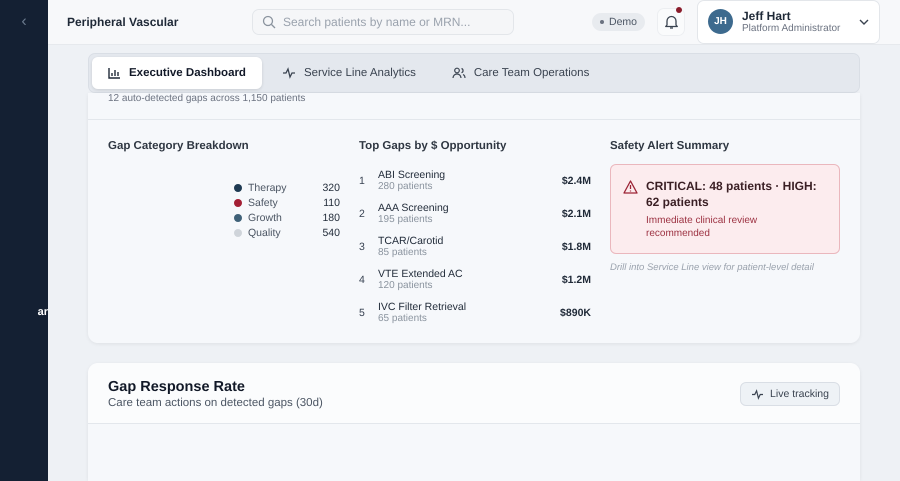  Describe the element at coordinates (767, 16) in the screenshot. I see `user-name: Jeff Hart` at that location.